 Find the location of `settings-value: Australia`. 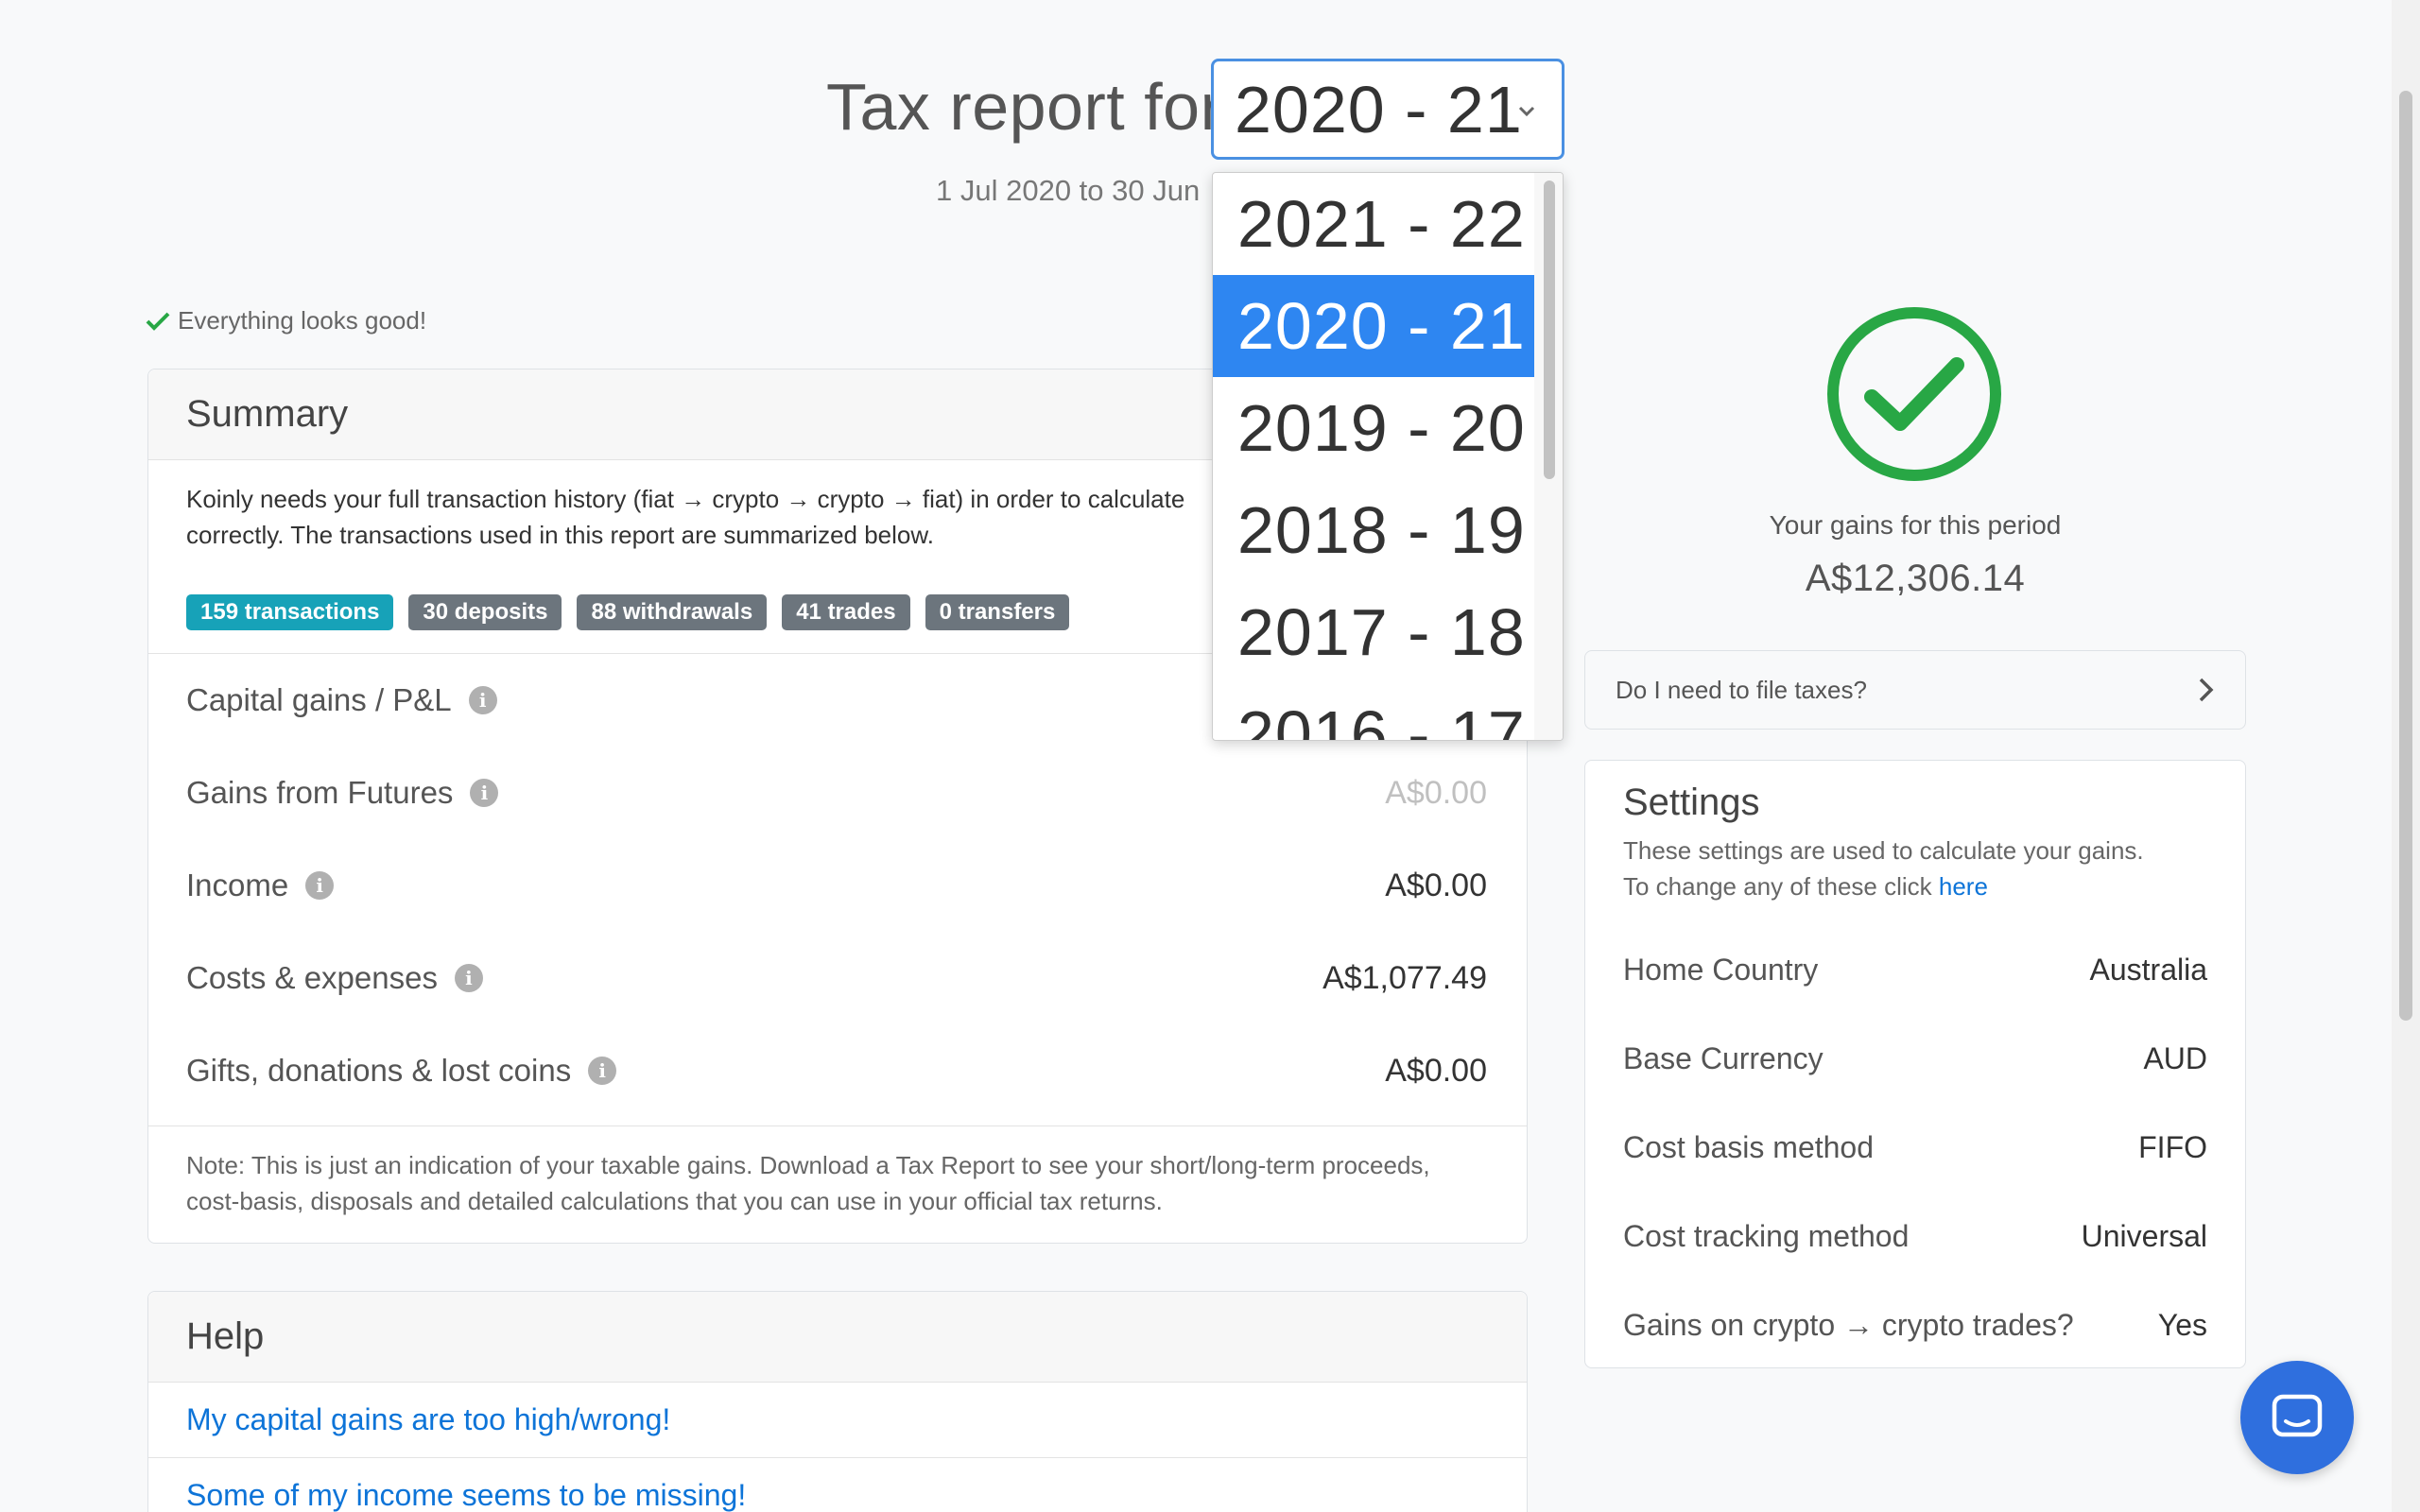

settings-value: Australia is located at coordinates (2148, 969).